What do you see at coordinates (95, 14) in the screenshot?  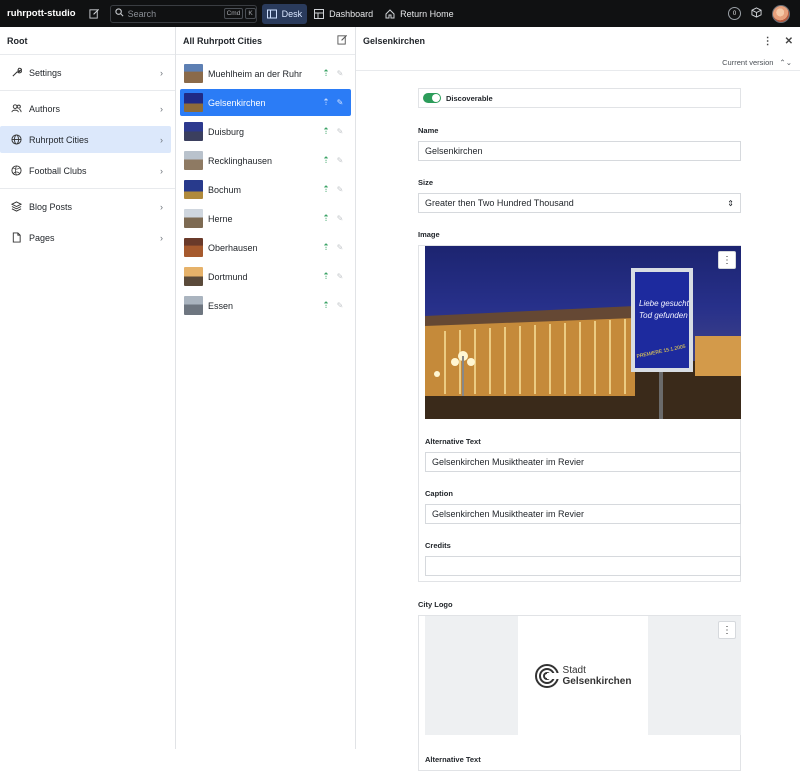 I see `compose-icon` at bounding box center [95, 14].